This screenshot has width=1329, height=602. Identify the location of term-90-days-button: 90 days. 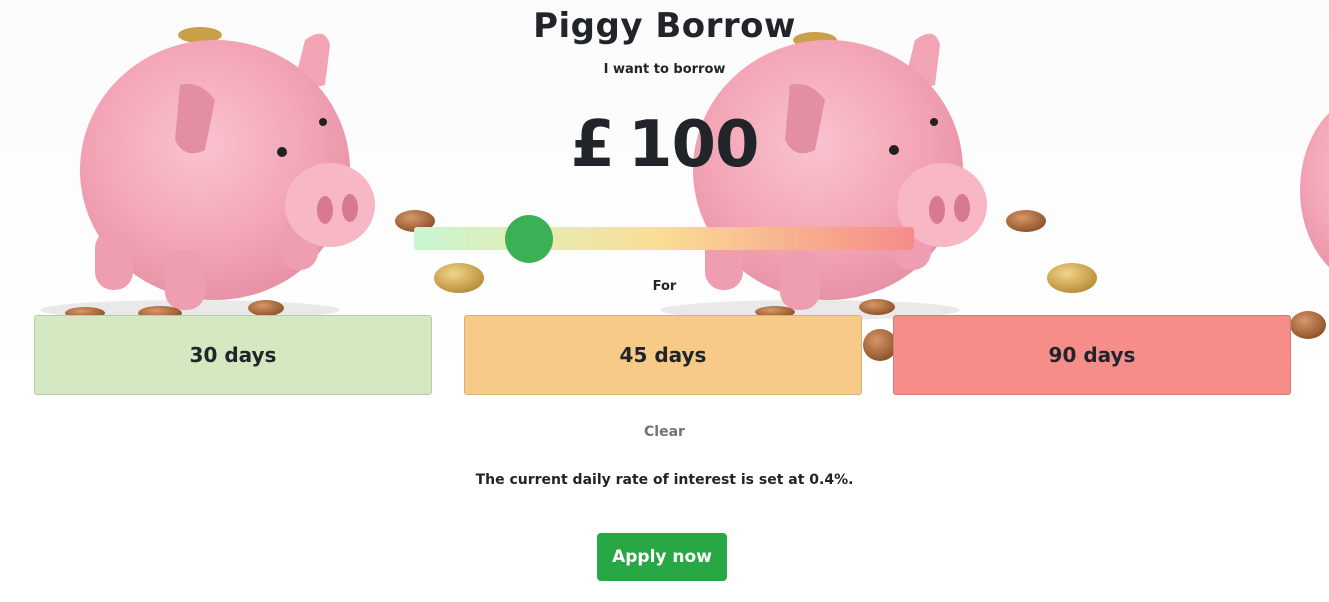
(1092, 355).